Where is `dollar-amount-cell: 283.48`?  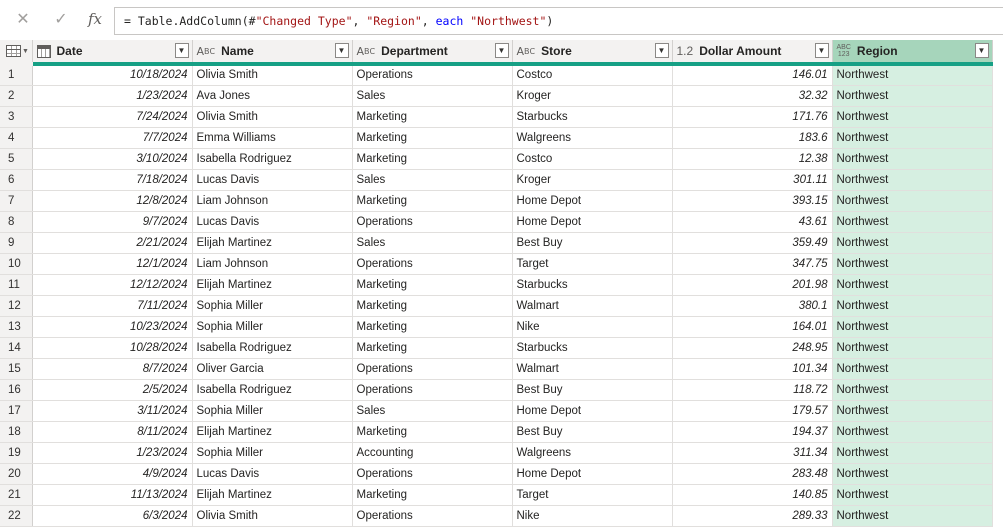 dollar-amount-cell: 283.48 is located at coordinates (752, 474).